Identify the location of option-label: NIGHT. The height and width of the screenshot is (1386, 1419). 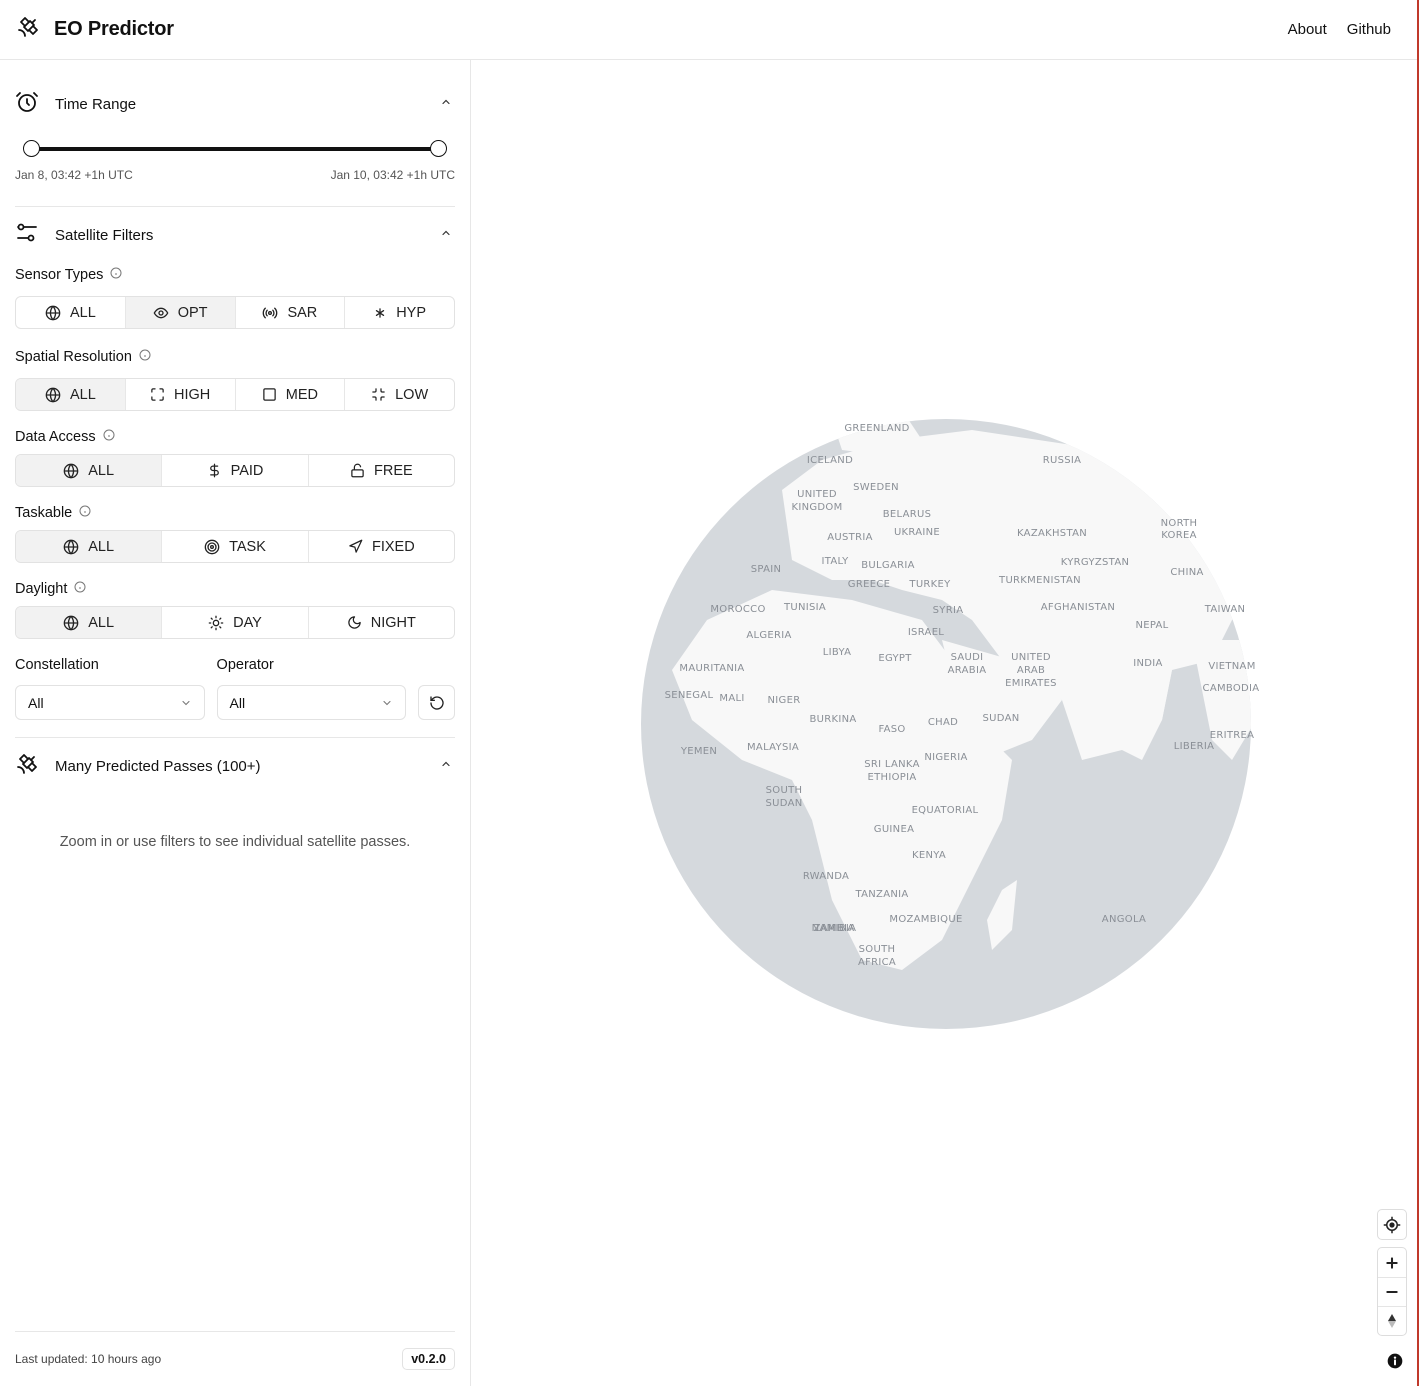
(393, 622).